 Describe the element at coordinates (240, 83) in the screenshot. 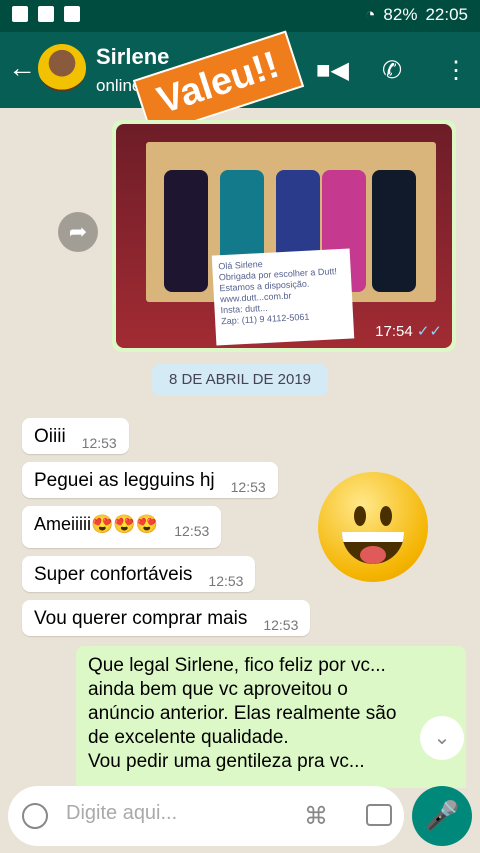

I see `chat-header: ← Sirlene online ■◀ ✆ ⋮ Valeu!!` at that location.